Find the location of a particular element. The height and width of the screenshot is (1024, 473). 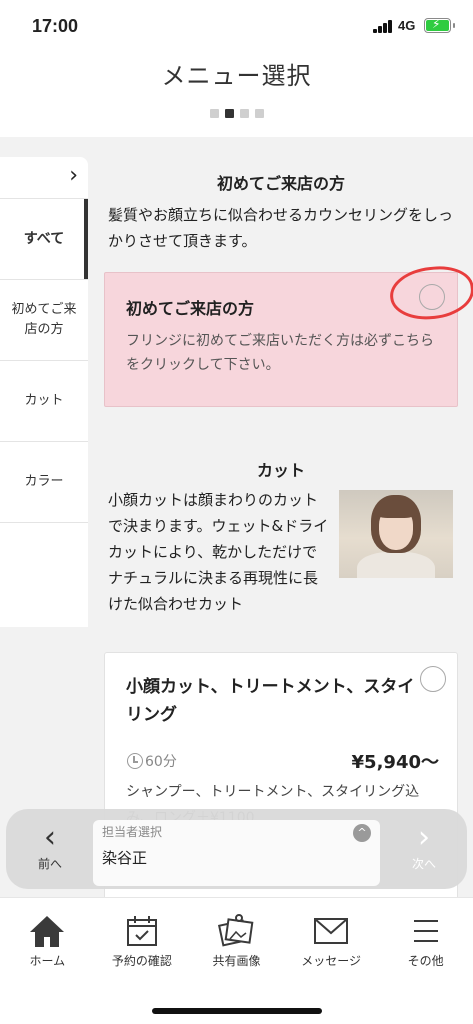

sidebar-collapse-button: › is located at coordinates (44, 178).